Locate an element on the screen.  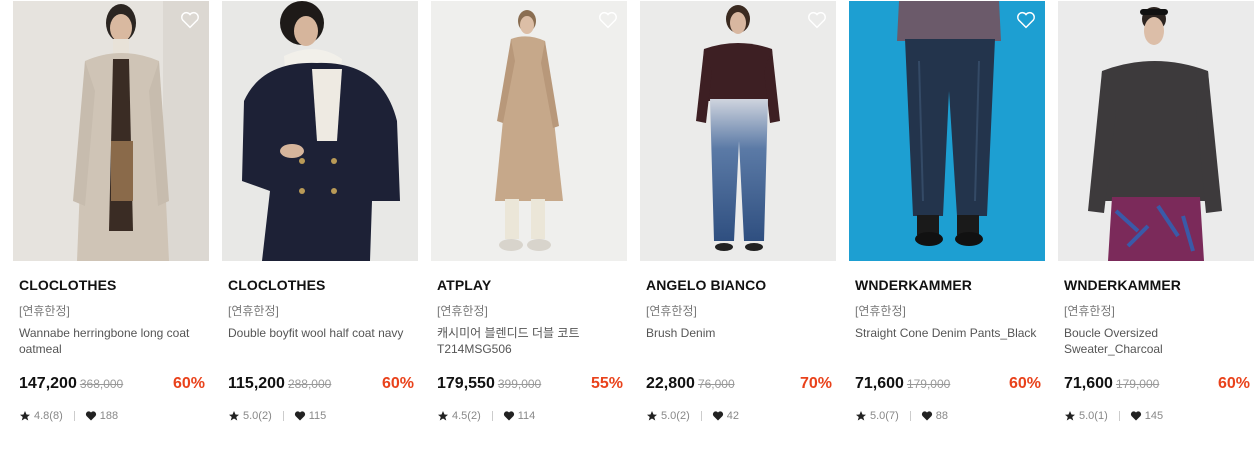
product-name: 캐시미어 블렌디드 더블 코트 T214MSG506 is located at coordinates (530, 341).